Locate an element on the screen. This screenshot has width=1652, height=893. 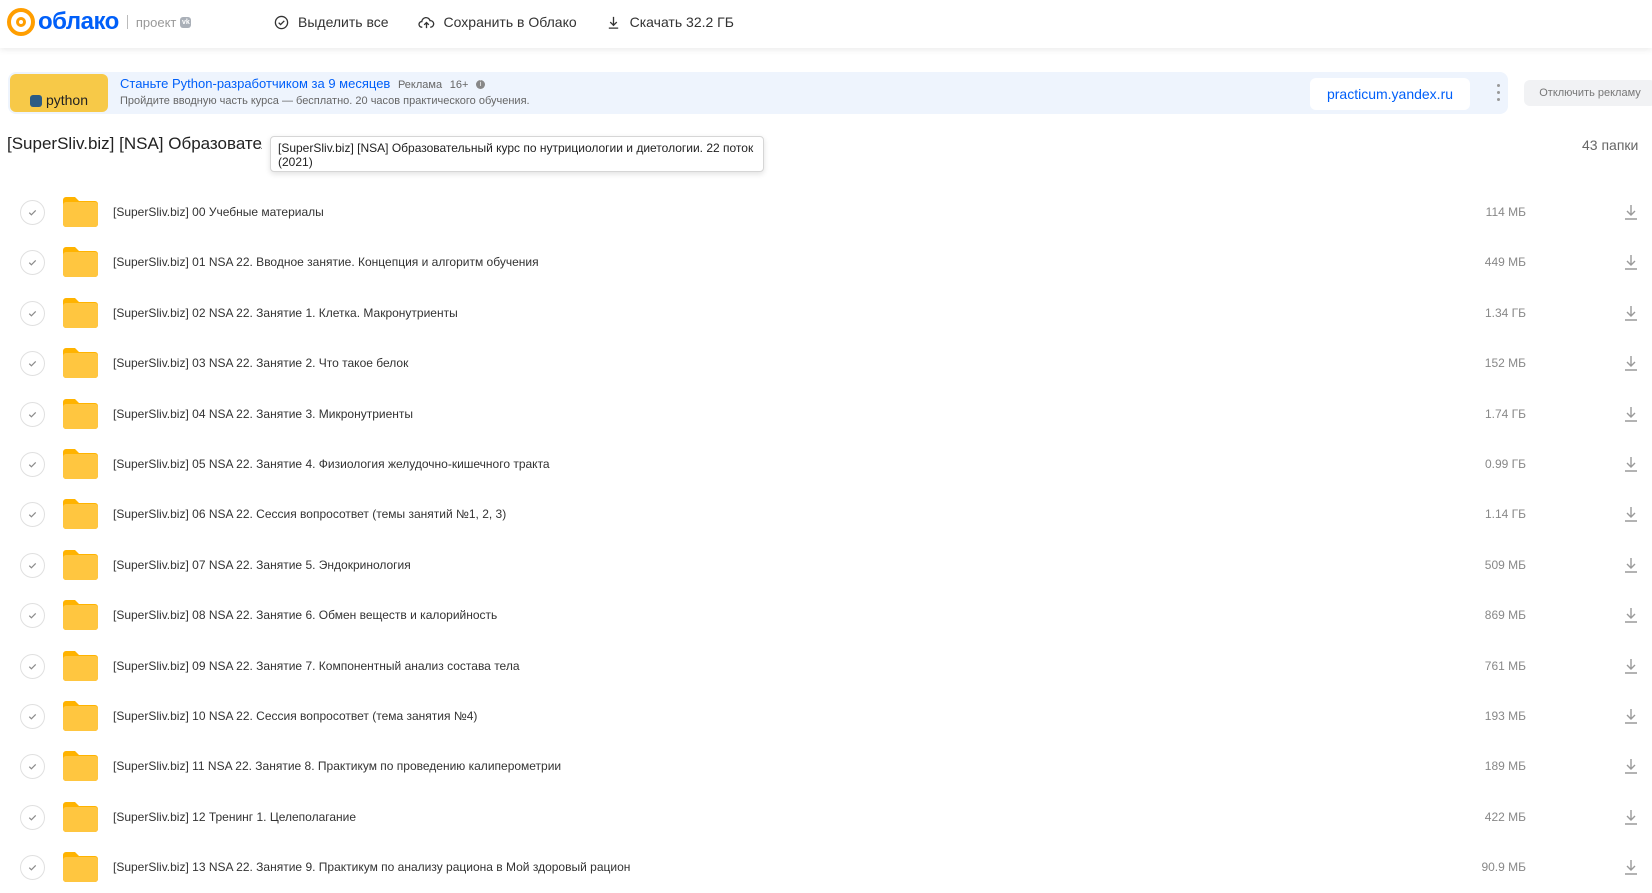
logo-subtitle: проект is located at coordinates (156, 22).